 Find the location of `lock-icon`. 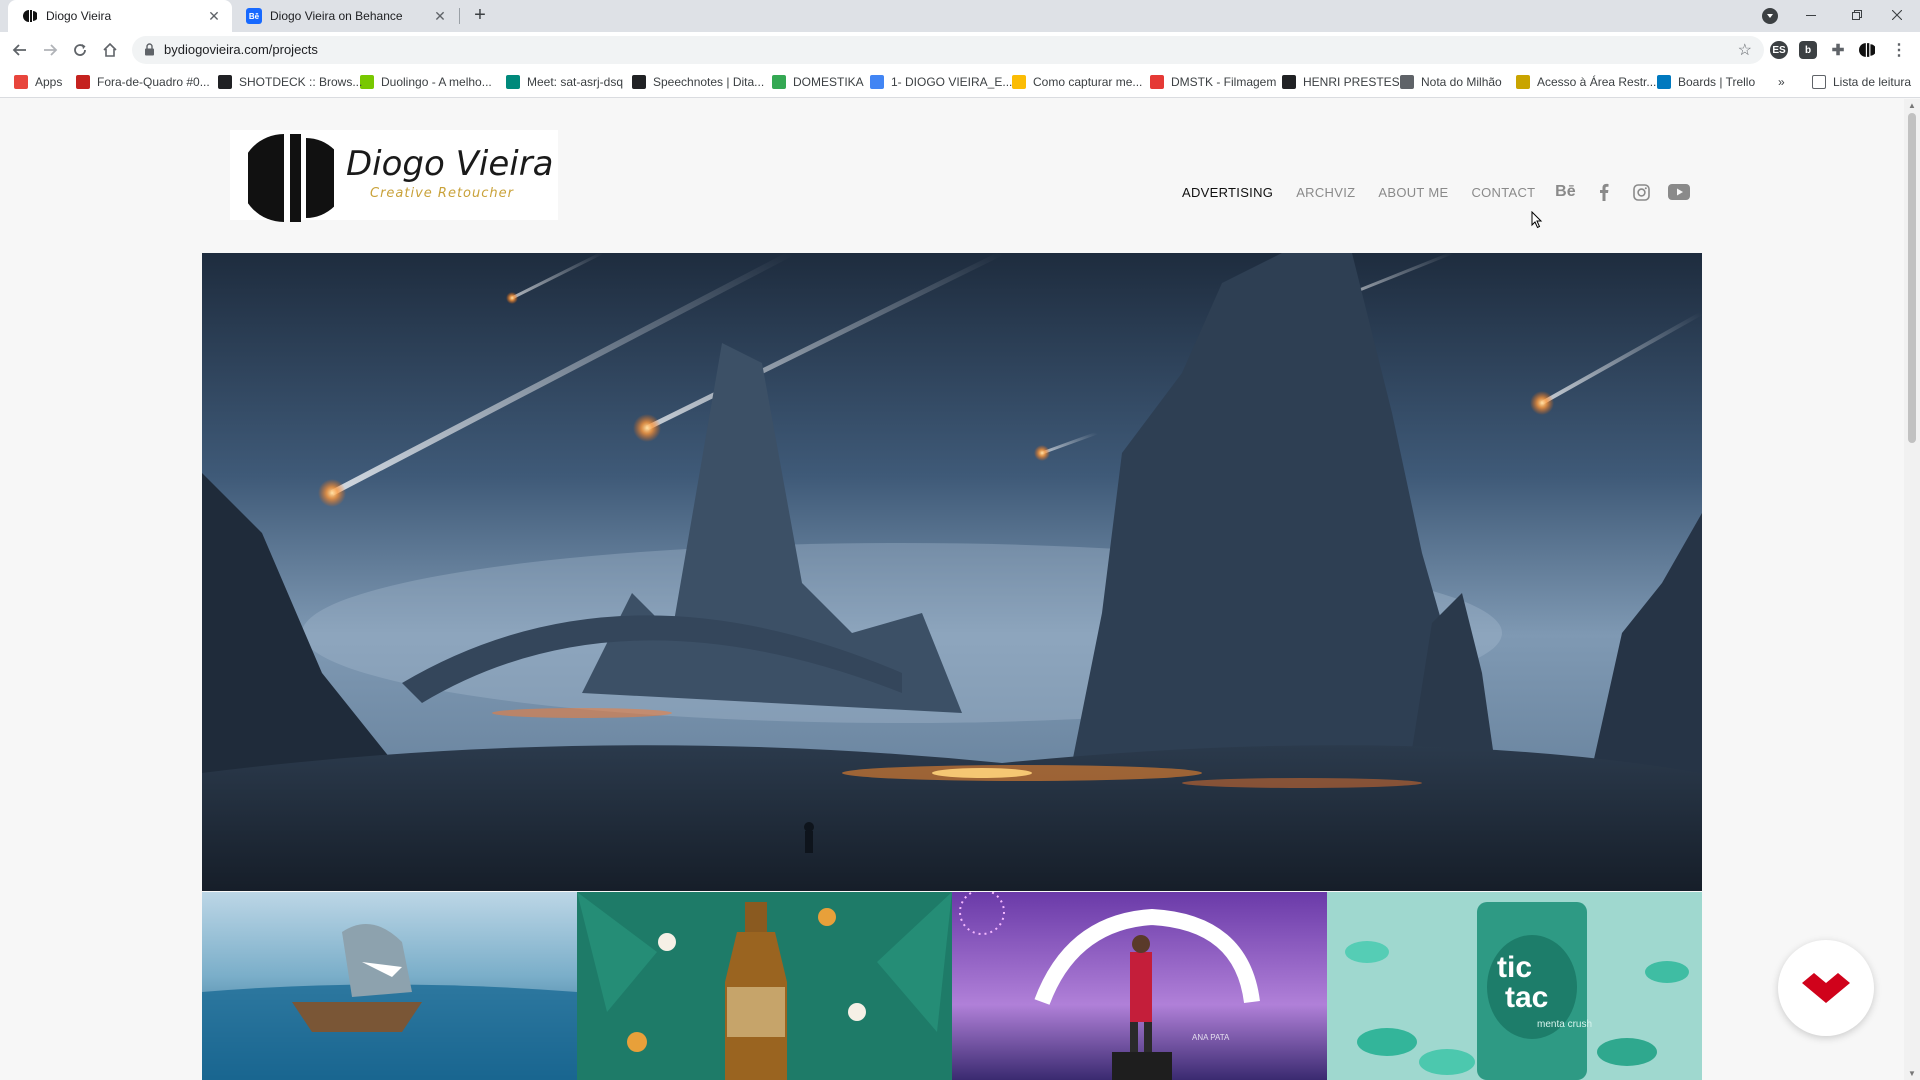

lock-icon is located at coordinates (149, 52).